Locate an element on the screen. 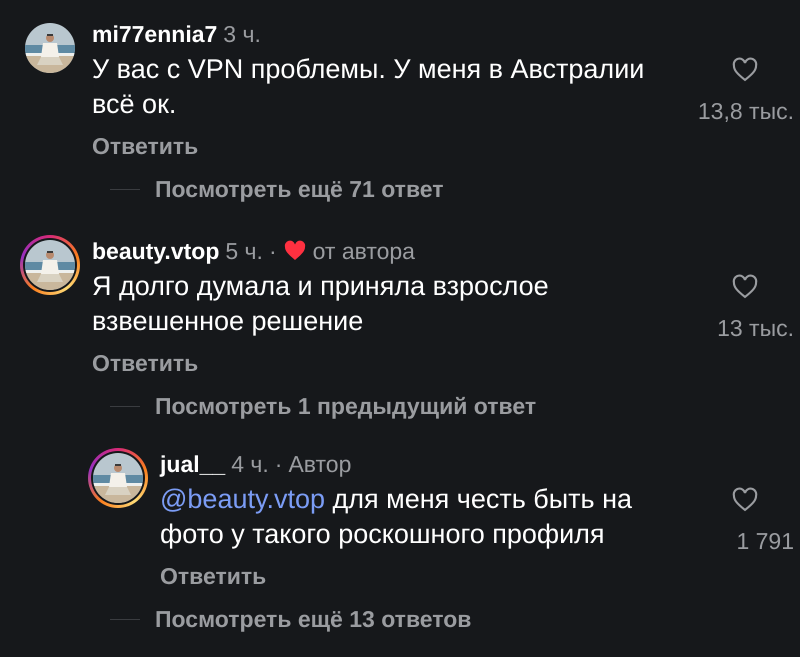 The image size is (800, 657). mention-link: @beauty.vtop is located at coordinates (243, 499).